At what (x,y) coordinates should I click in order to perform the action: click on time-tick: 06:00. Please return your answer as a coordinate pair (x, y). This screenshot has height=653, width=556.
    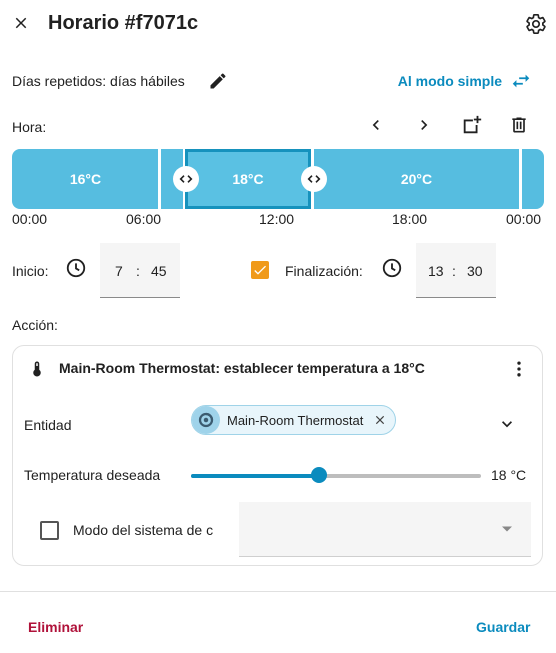
    Looking at the image, I should click on (144, 219).